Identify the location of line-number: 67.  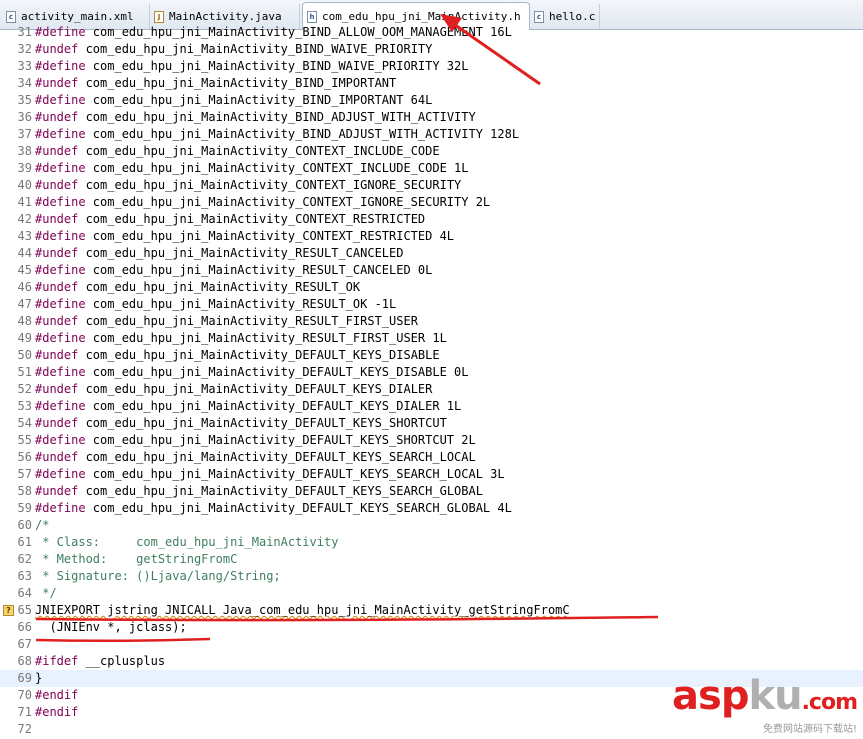
(24, 644).